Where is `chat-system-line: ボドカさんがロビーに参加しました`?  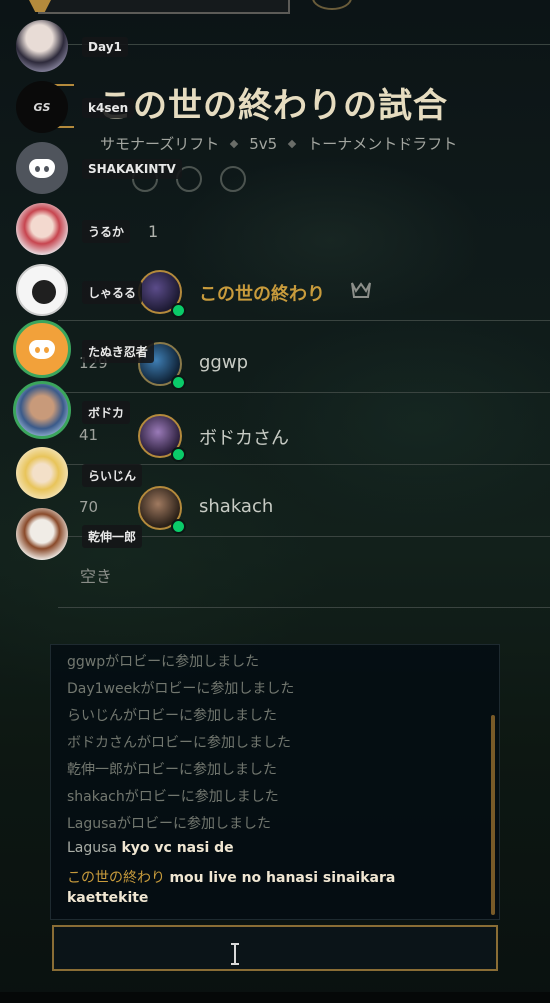 chat-system-line: ボドカさんがロビーに参加しました is located at coordinates (179, 743).